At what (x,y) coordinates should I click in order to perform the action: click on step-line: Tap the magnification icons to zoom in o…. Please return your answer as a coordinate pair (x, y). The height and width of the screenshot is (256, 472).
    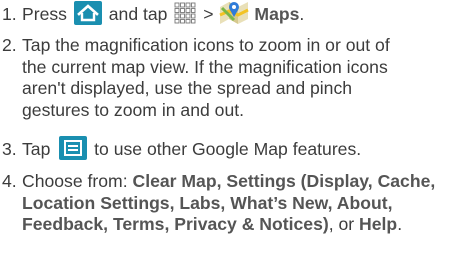
    Looking at the image, I should click on (206, 45).